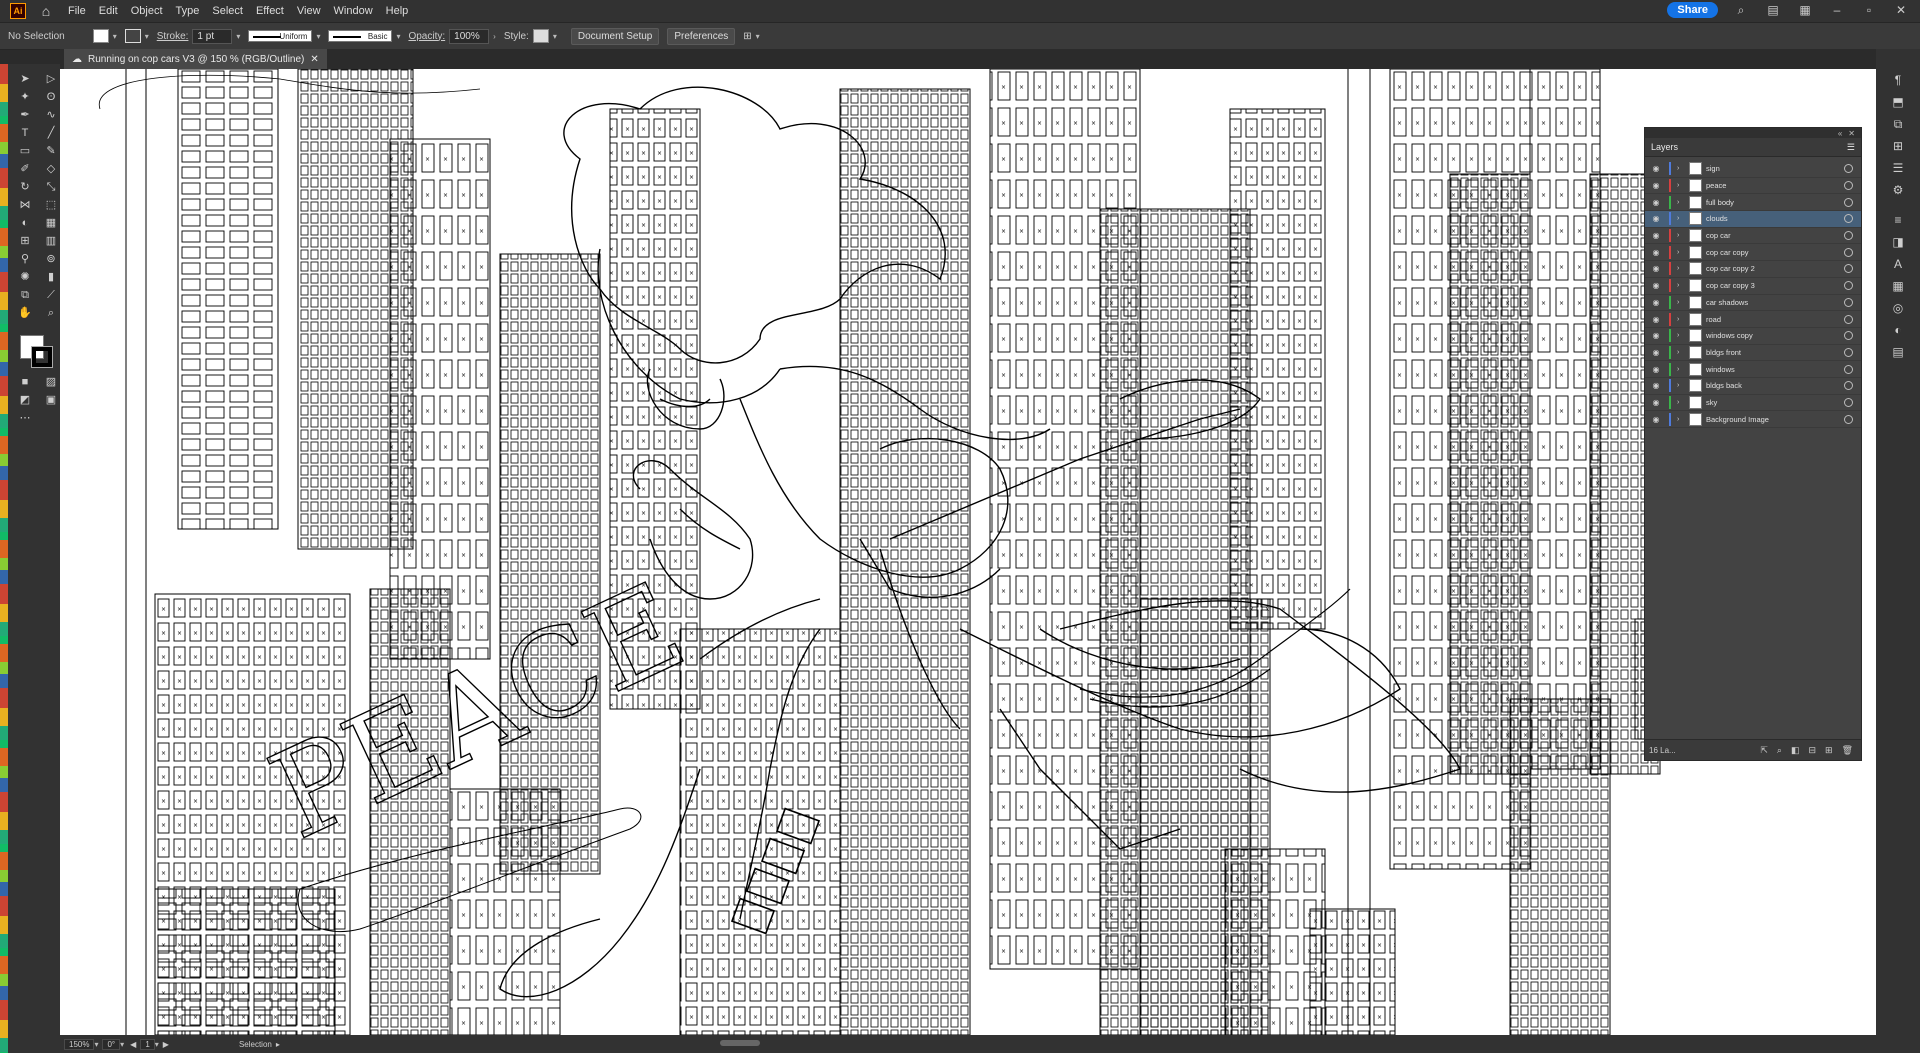 The width and height of the screenshot is (1920, 1053). What do you see at coordinates (1775, 218) in the screenshot?
I see `layer-name: clouds` at bounding box center [1775, 218].